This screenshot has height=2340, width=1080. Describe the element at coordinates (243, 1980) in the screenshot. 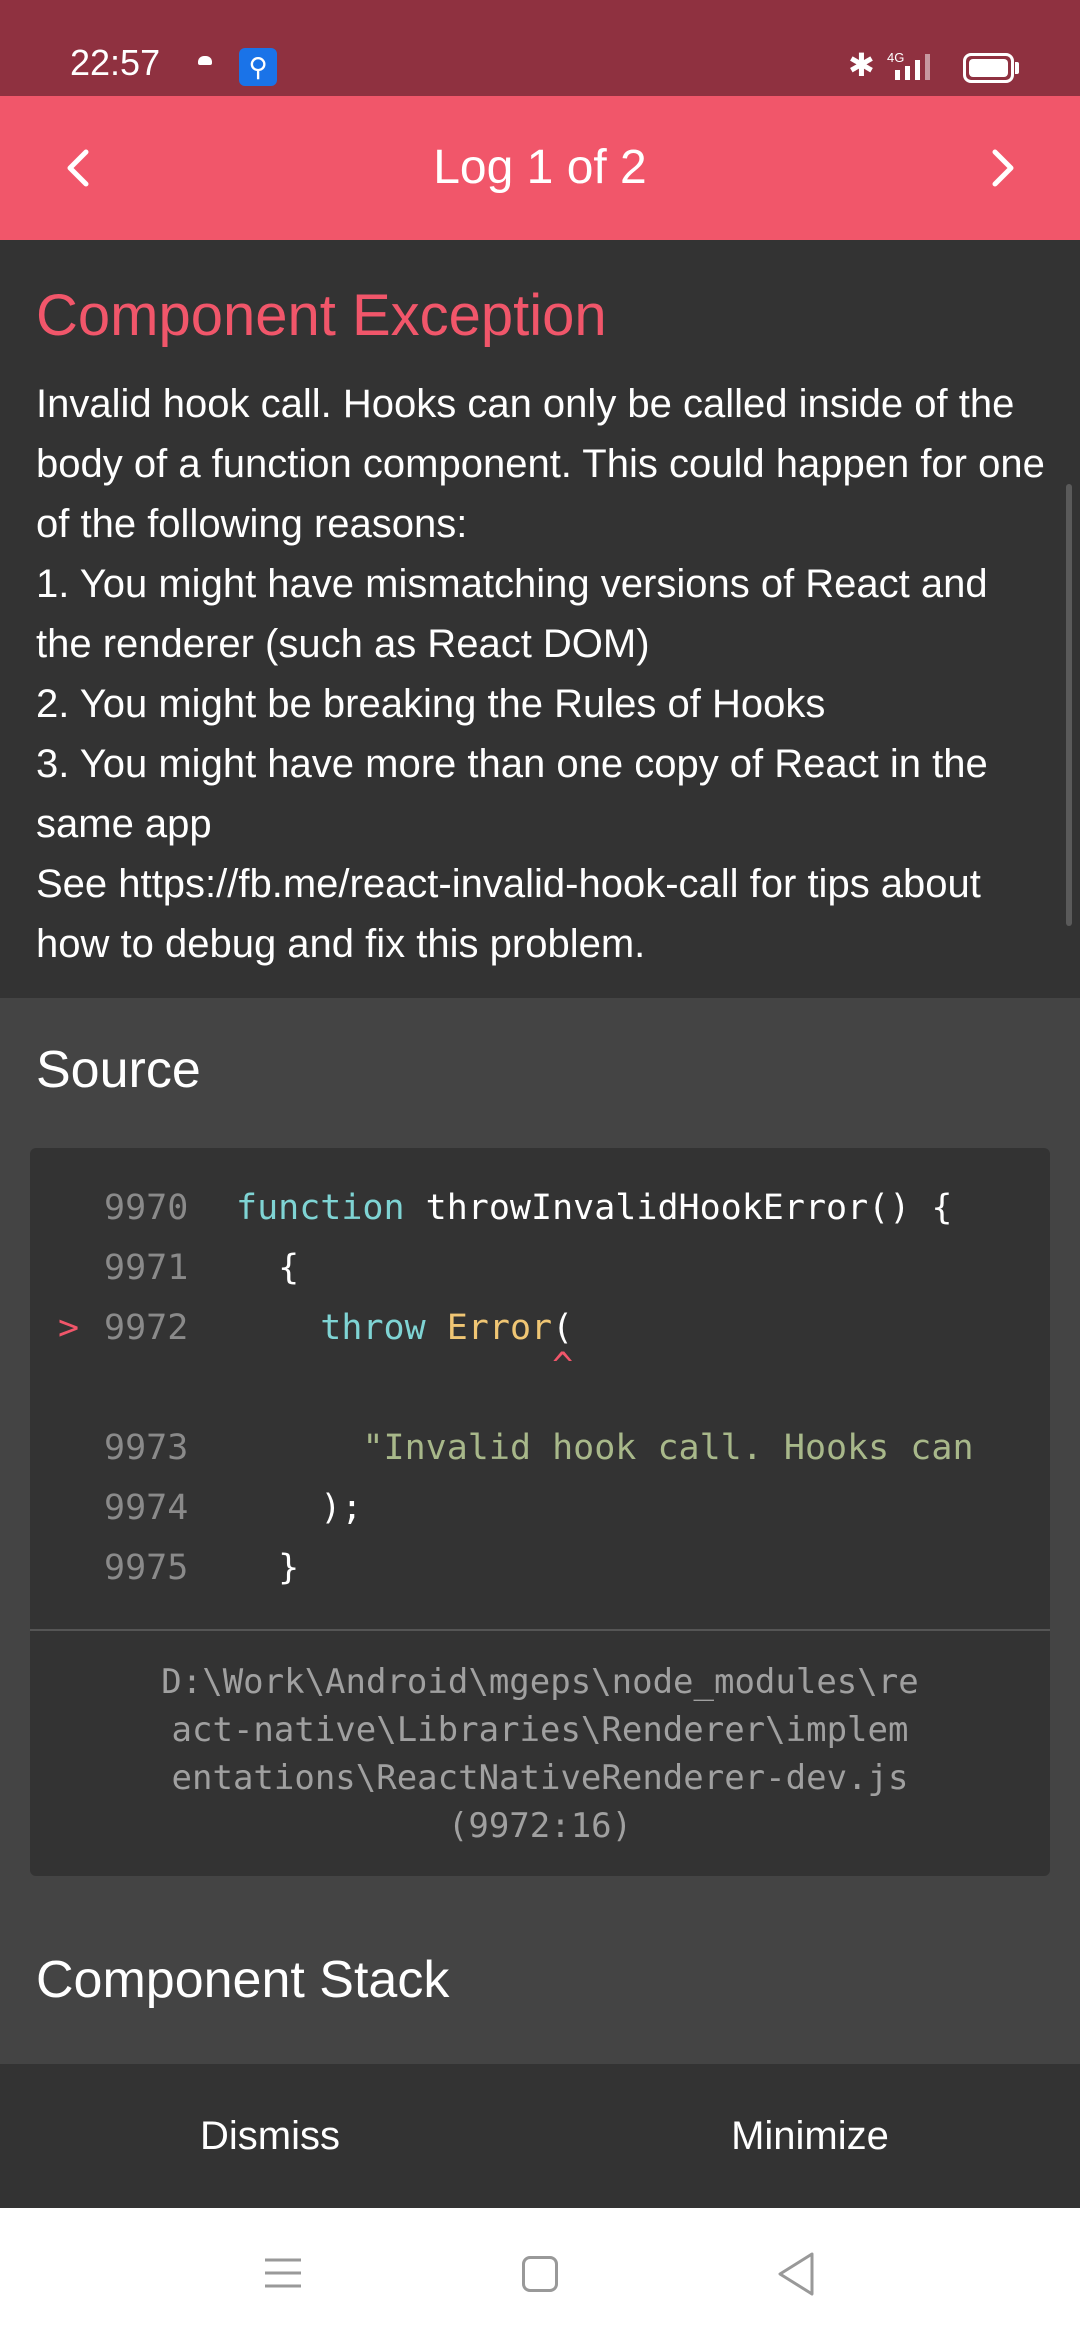

I see `component-stack-heading: Component Stack` at that location.